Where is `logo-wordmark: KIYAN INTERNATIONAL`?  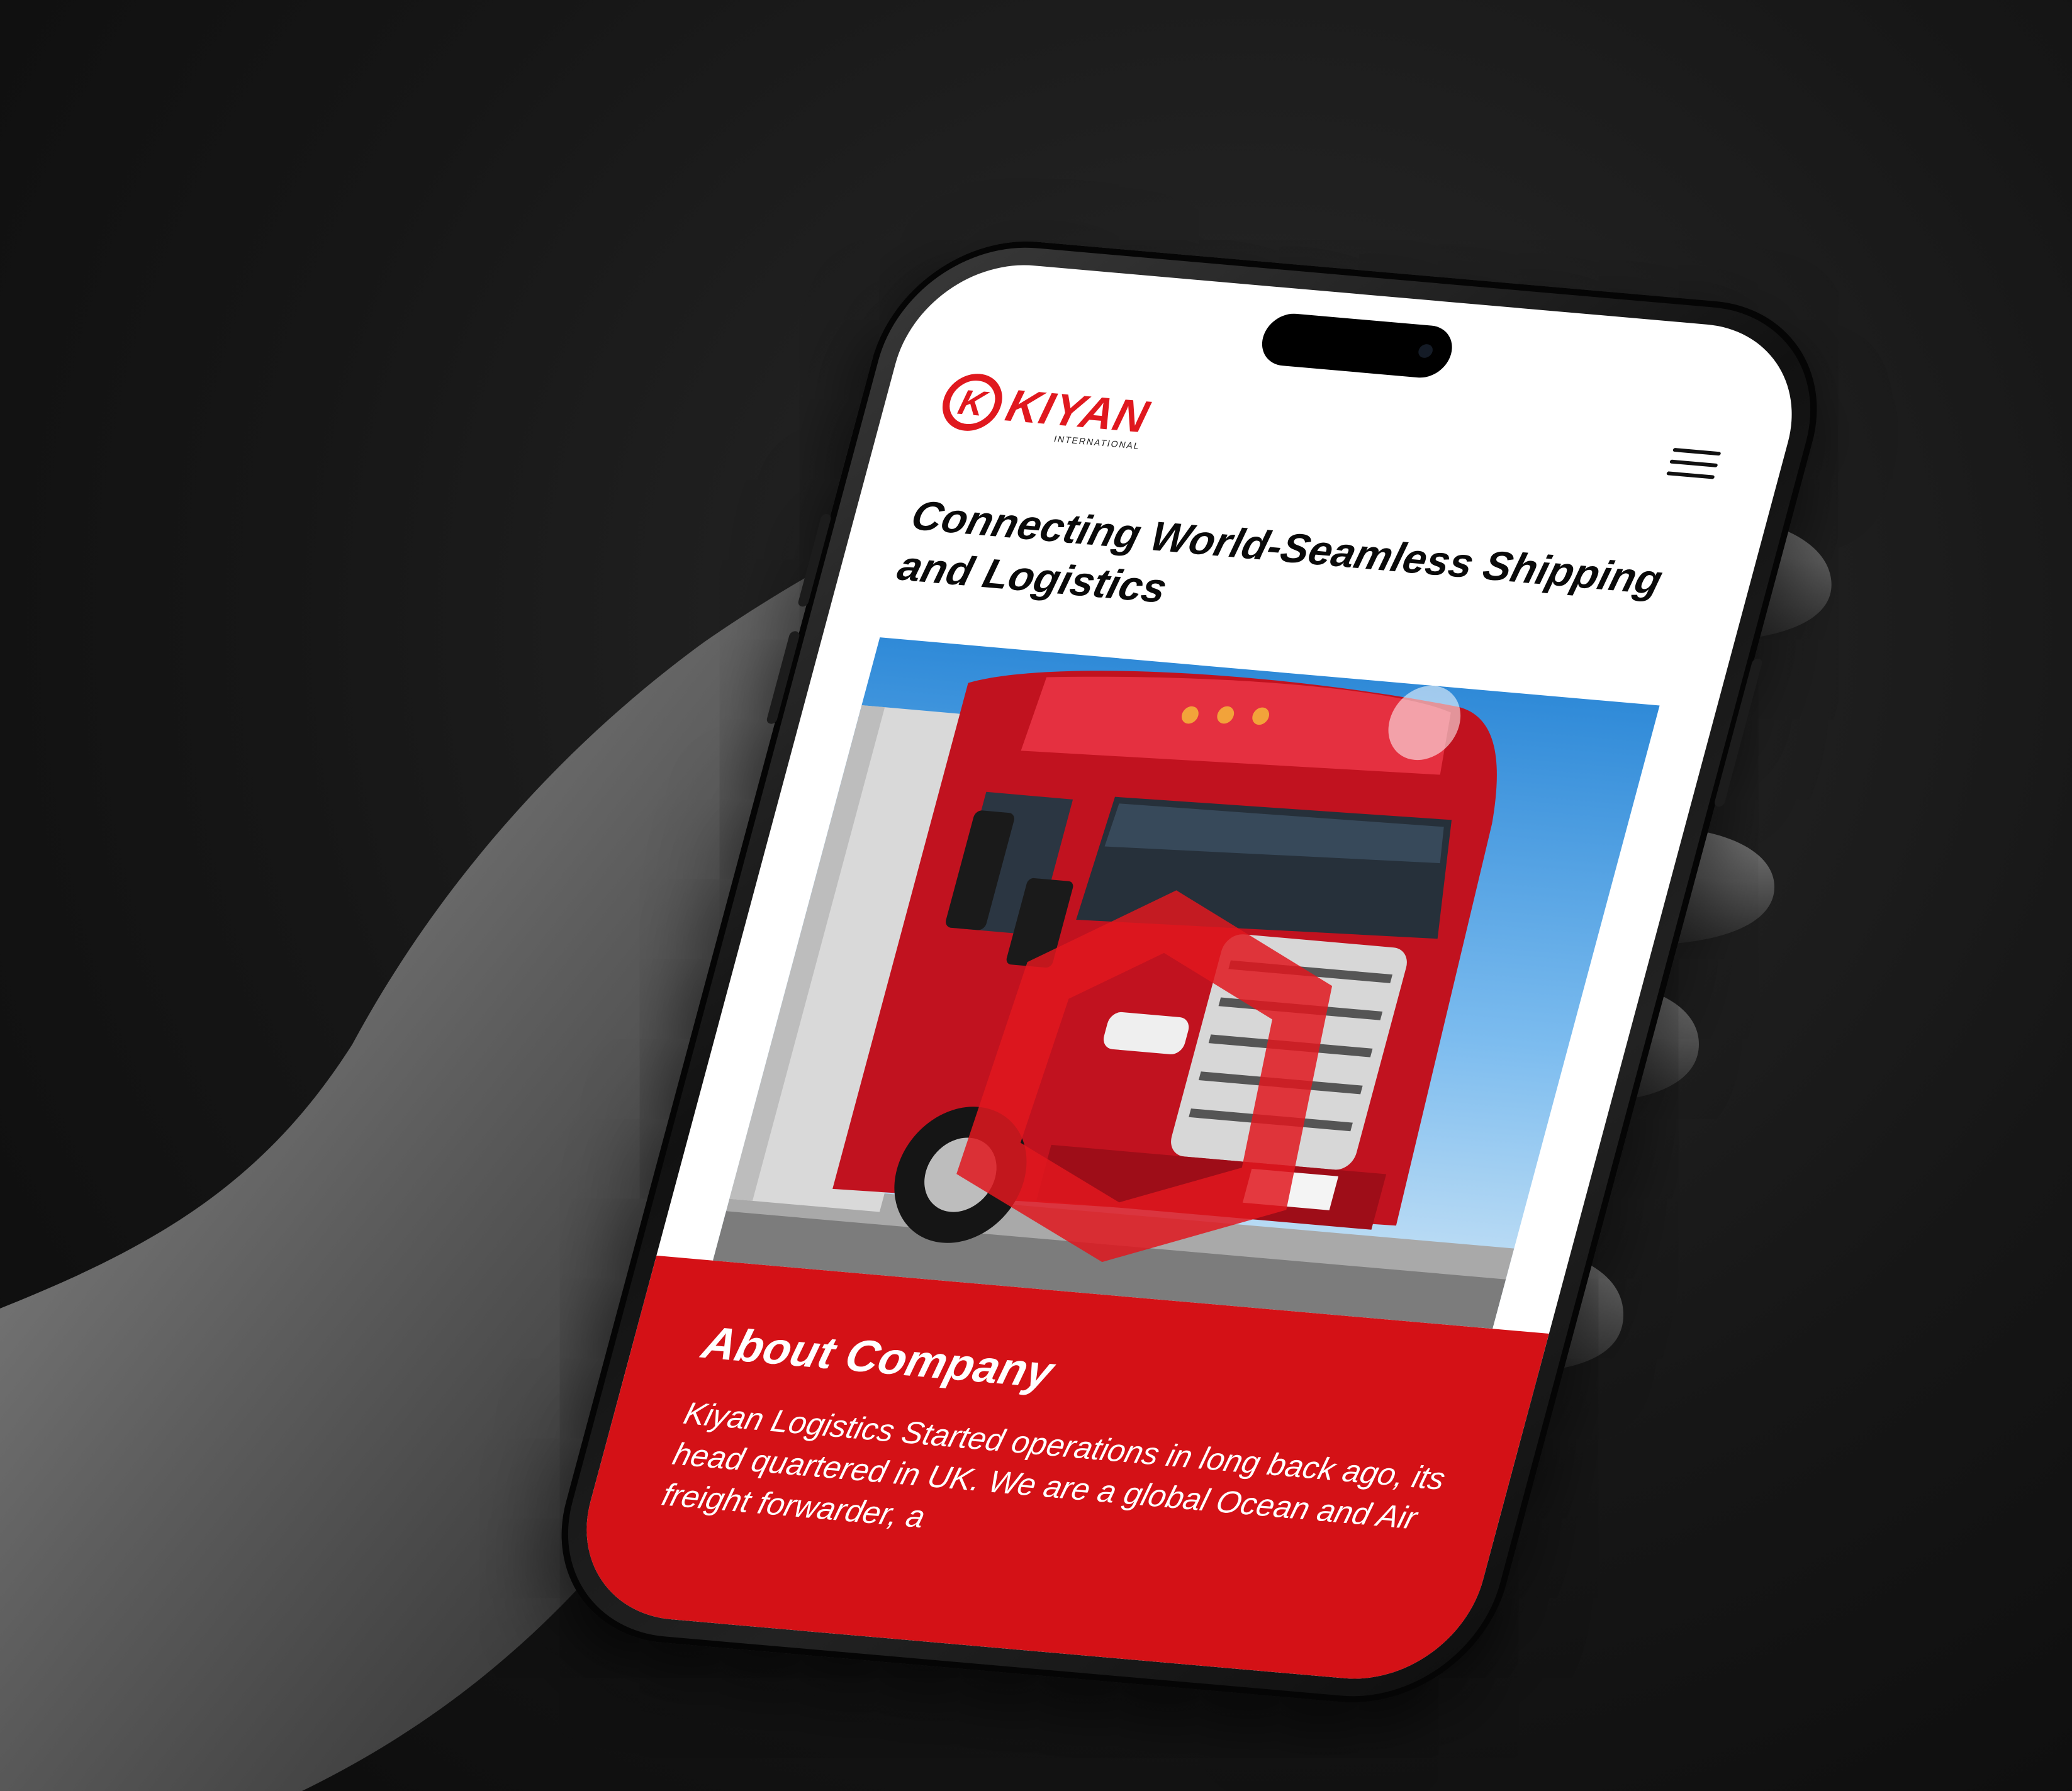
logo-wordmark: KIYAN INTERNATIONAL is located at coordinates (1077, 416).